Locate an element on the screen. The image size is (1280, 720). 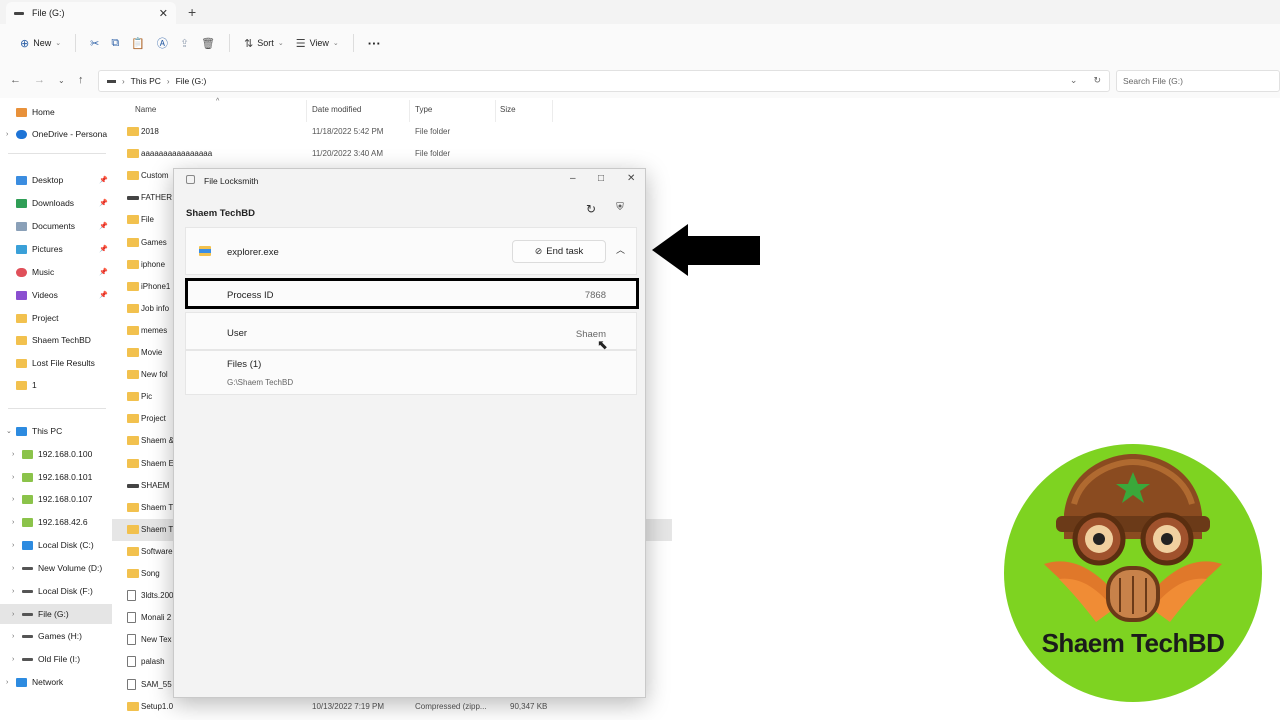
breadcrumb-this-pc: This PC is located at coordinates (146, 81).